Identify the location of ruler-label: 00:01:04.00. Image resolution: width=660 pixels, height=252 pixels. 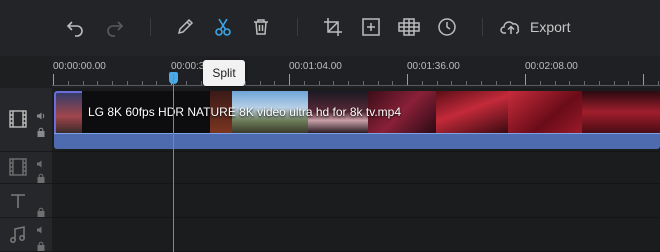
(315, 66).